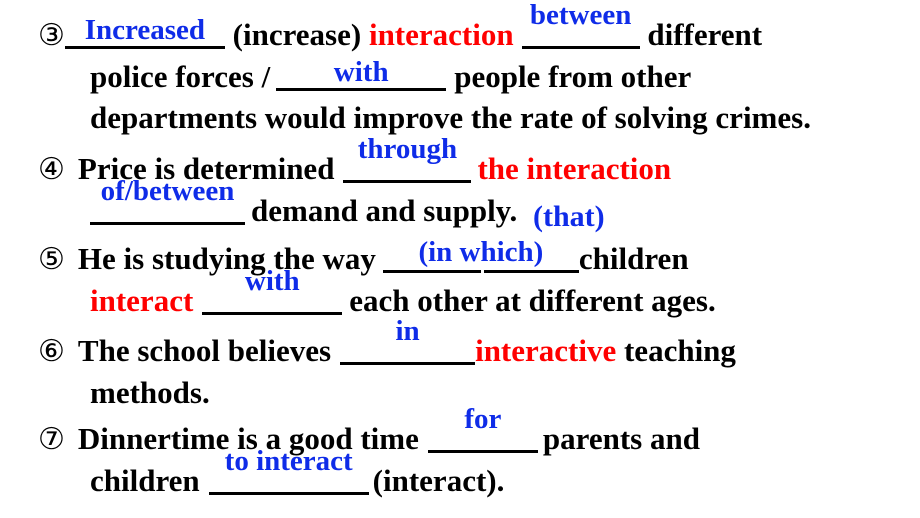  What do you see at coordinates (676, 350) in the screenshot?
I see `item-6-line-1-tail: teaching` at bounding box center [676, 350].